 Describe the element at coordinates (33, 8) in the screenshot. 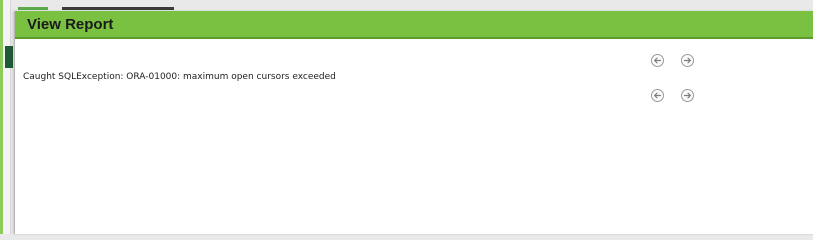

I see `top-tab-active` at that location.